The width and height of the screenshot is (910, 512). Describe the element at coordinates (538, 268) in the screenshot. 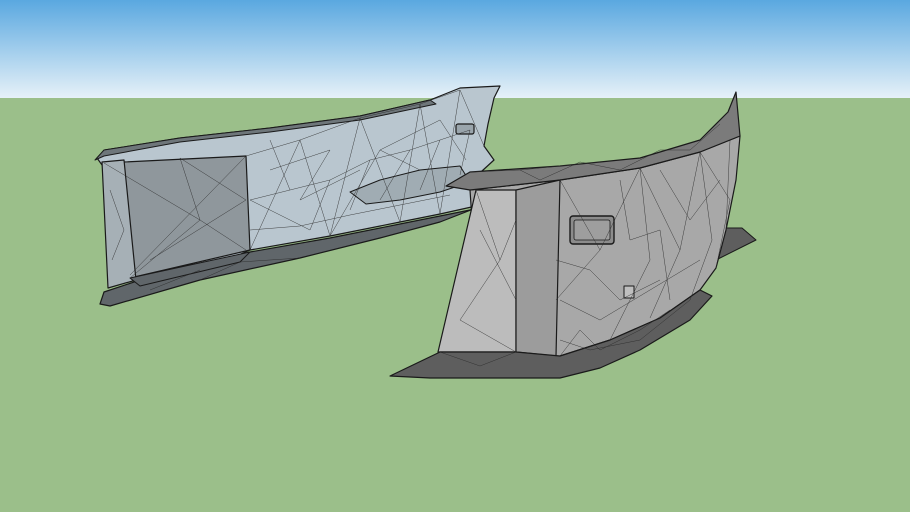

I see `right-part-plate-side` at that location.